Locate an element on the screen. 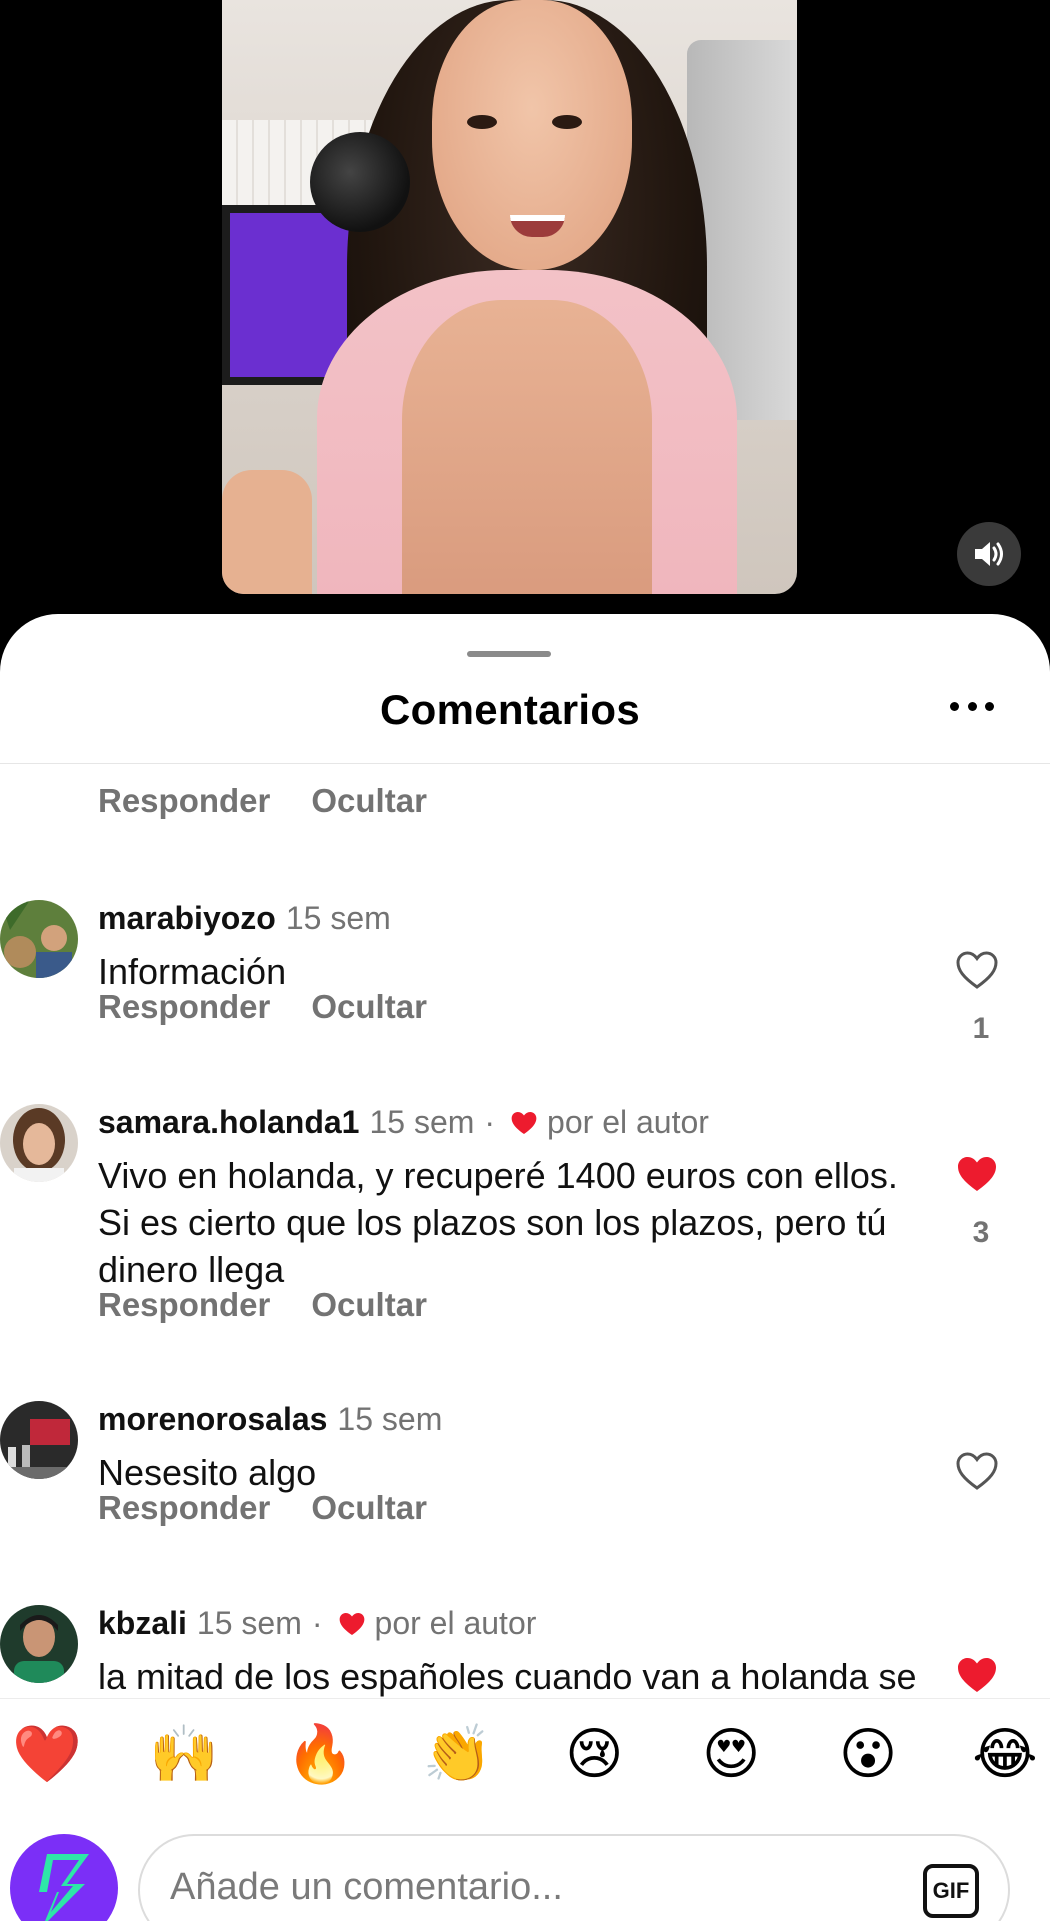  emoji-laughing-button: 😂 is located at coordinates (1005, 1753).